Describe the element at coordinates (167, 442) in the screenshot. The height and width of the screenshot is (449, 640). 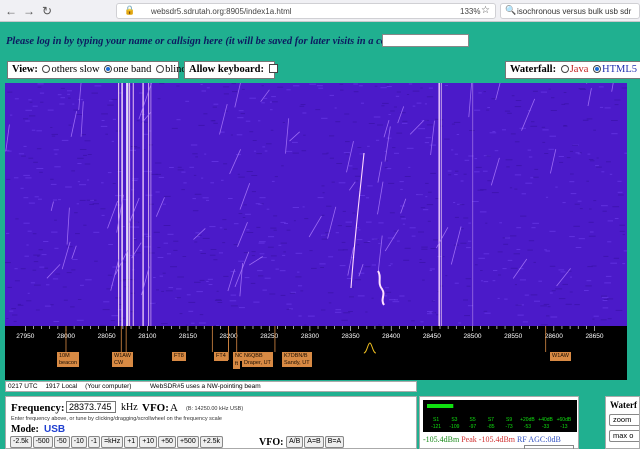
I see `step-button: +50` at that location.